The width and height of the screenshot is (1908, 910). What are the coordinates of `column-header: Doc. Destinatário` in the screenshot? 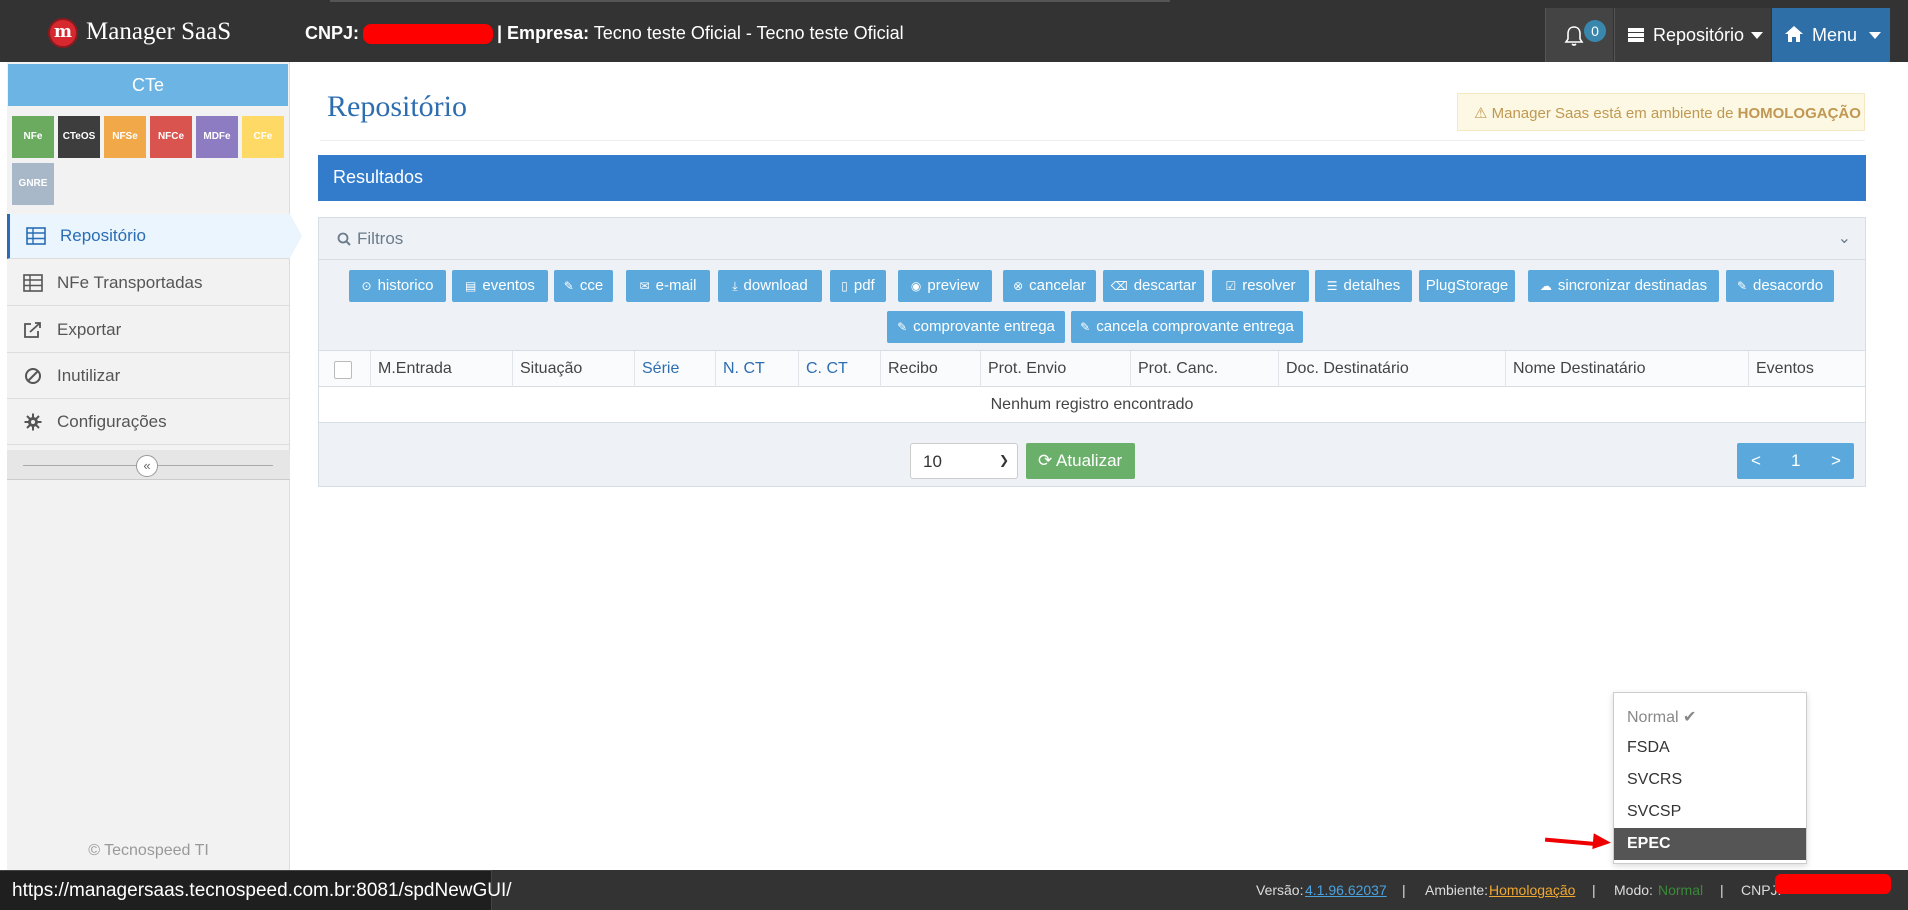 It's located at (1391, 369).